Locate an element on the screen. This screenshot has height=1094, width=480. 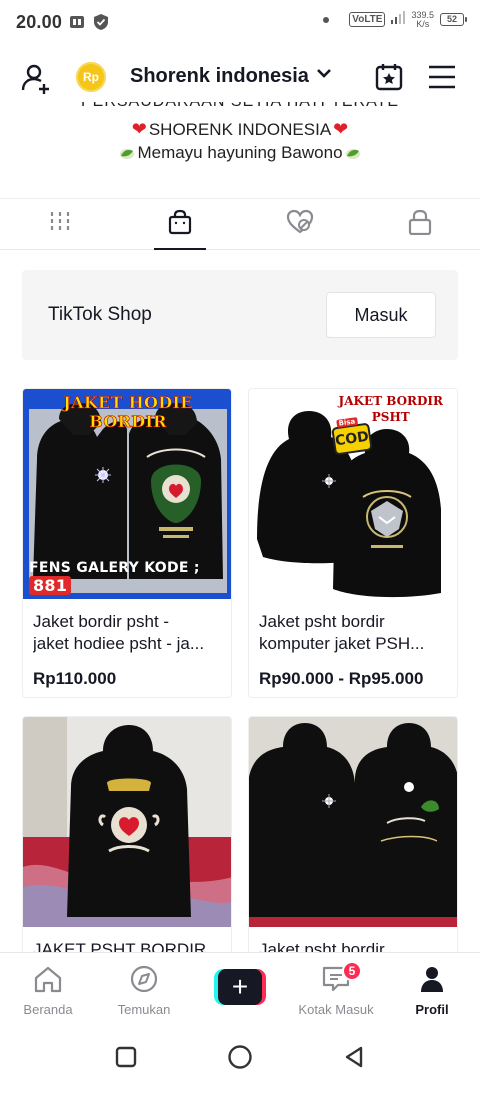
tab-shop is located at coordinates (180, 224).